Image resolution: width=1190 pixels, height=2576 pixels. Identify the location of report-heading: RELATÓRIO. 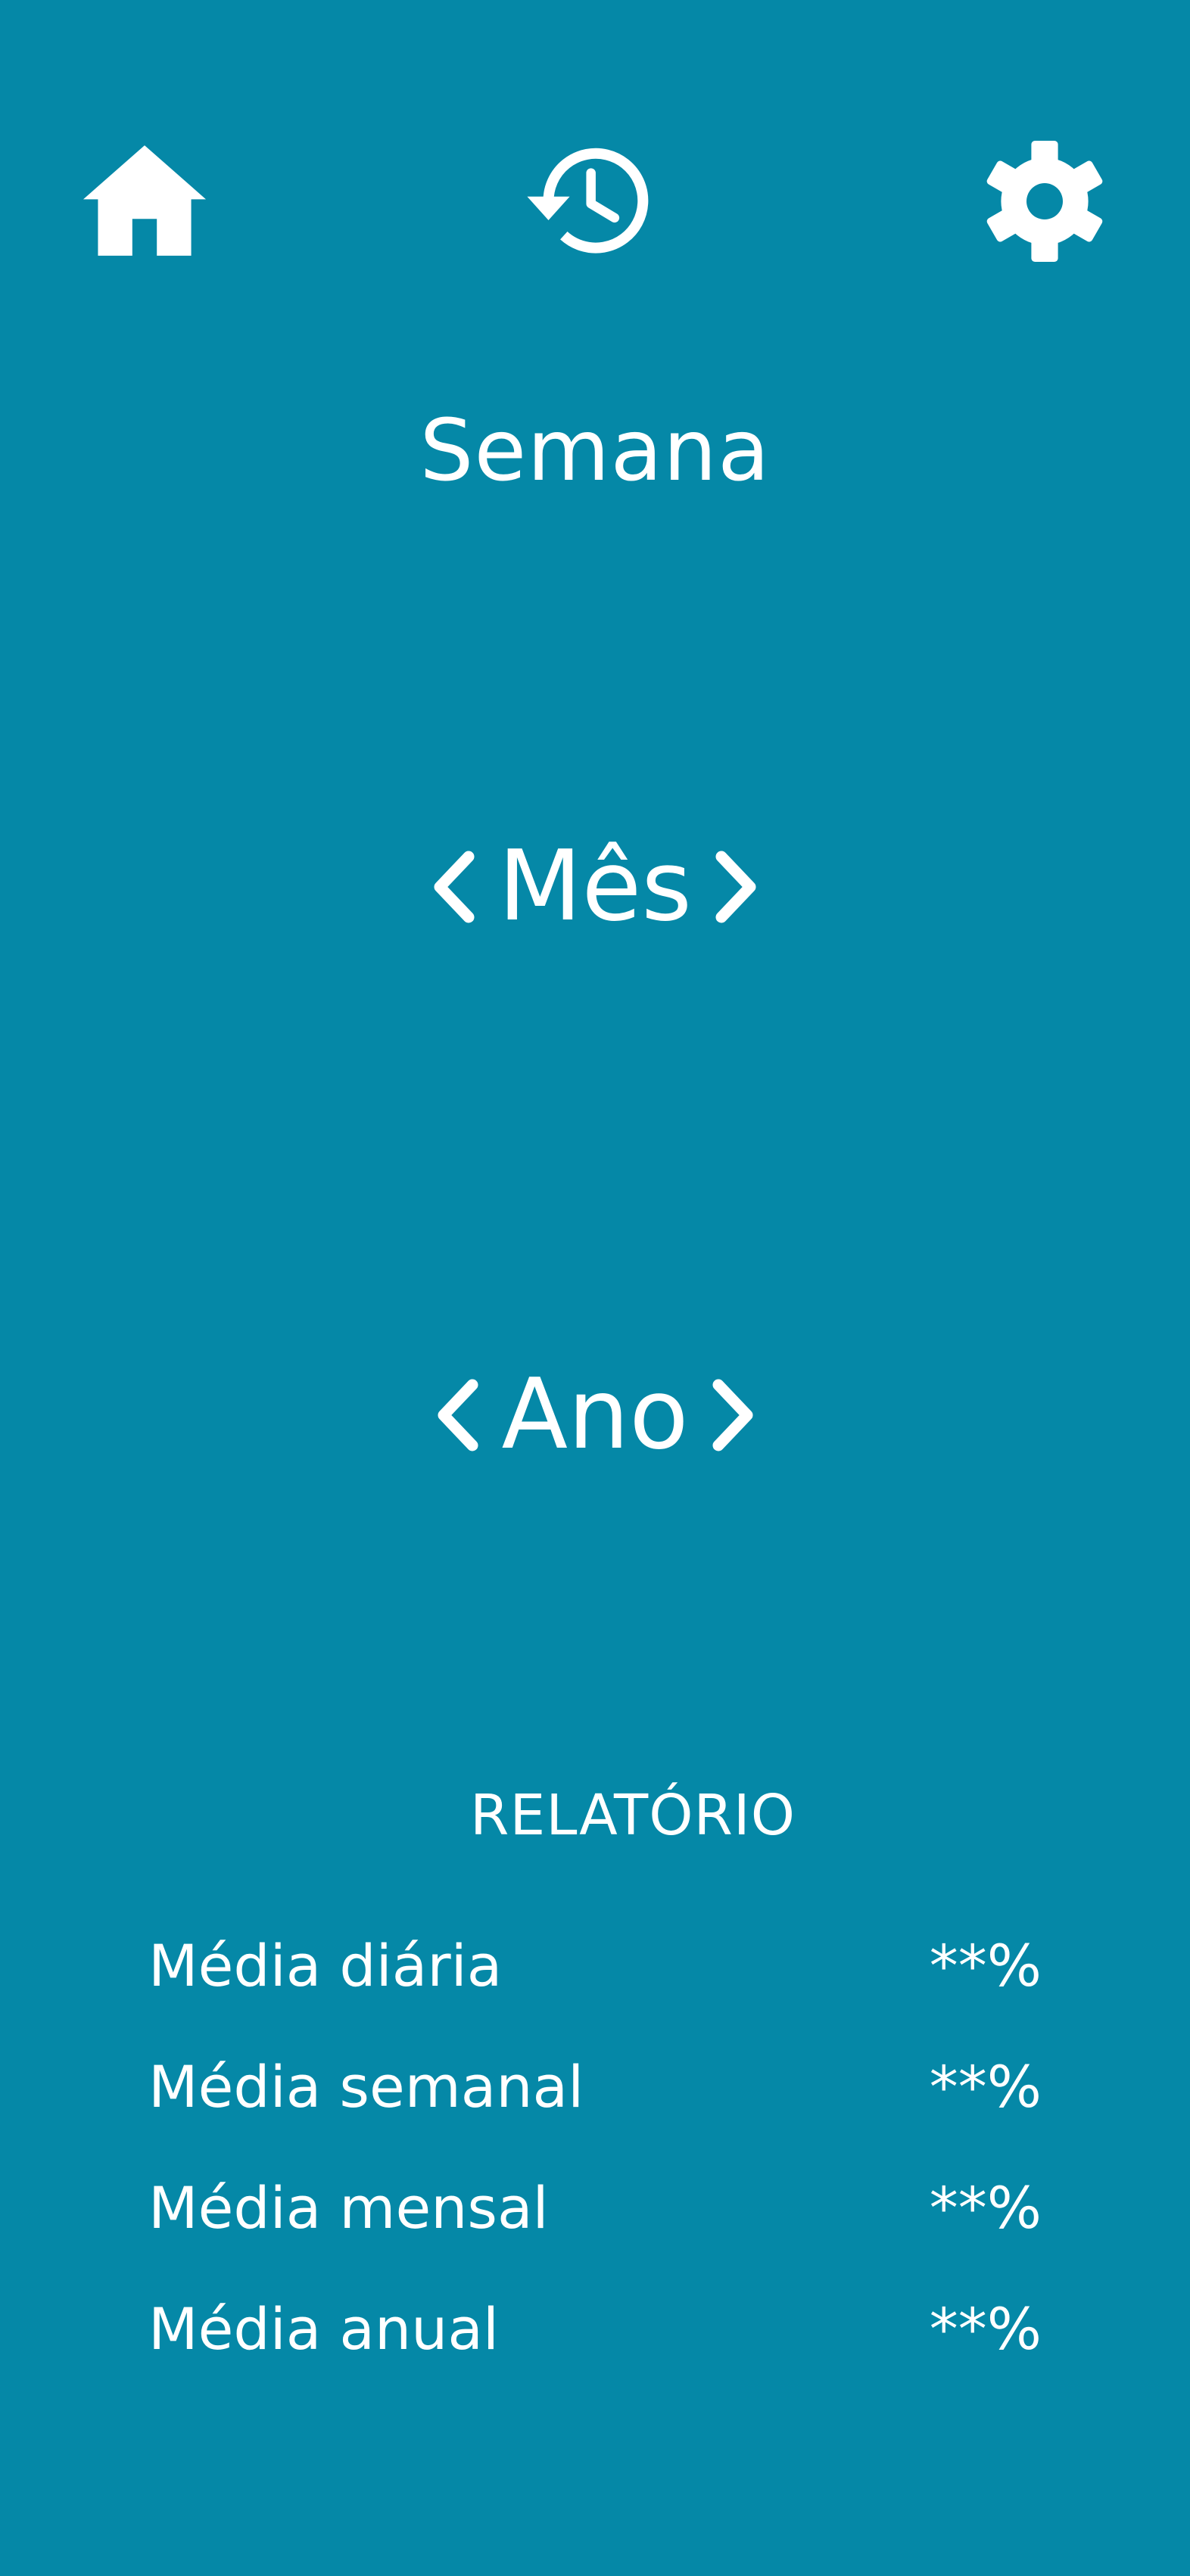
(633, 1816).